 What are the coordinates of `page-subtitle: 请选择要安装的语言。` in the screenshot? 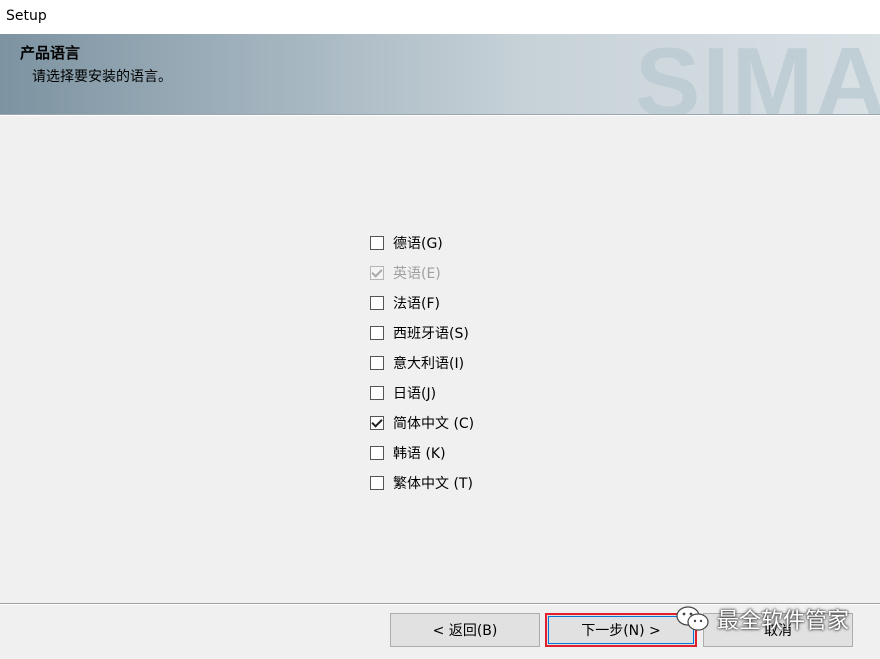 It's located at (102, 77).